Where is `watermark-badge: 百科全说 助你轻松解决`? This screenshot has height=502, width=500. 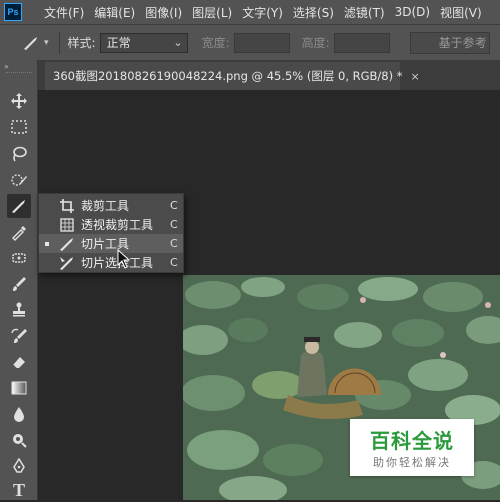
watermark-badge: 百科全说 助你轻松解决 is located at coordinates (412, 447).